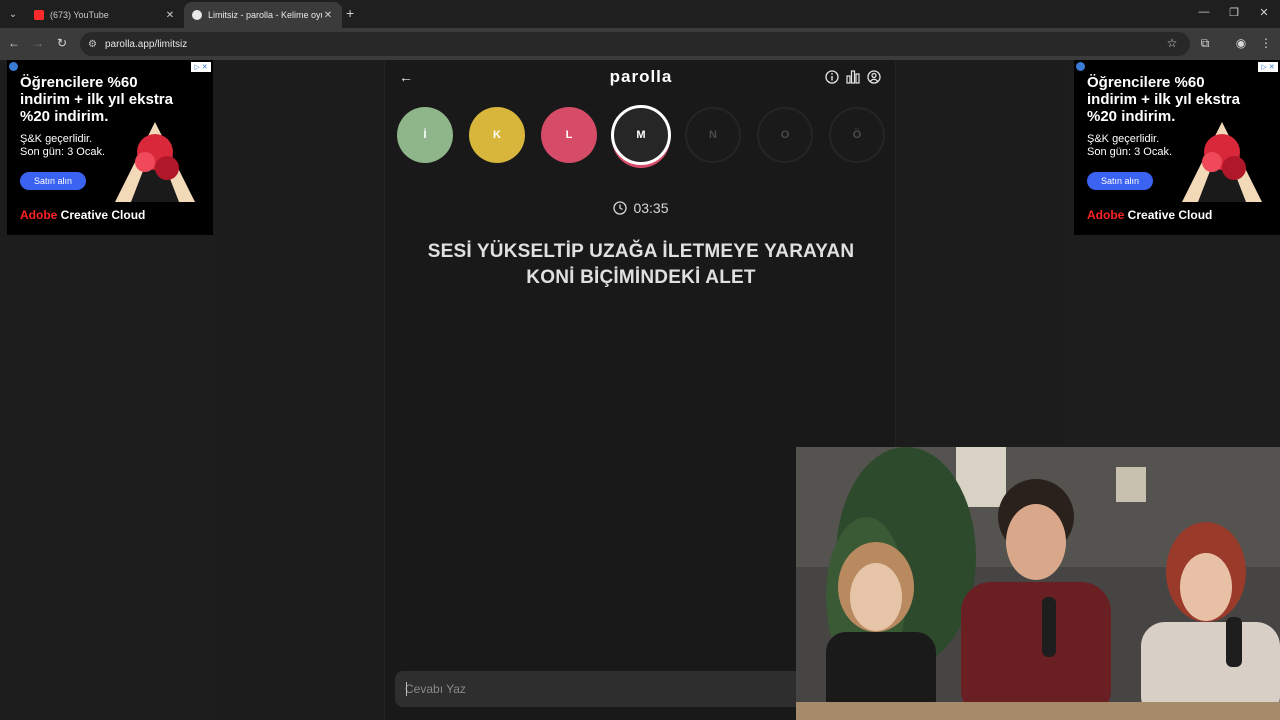 The width and height of the screenshot is (1280, 720). What do you see at coordinates (497, 135) in the screenshot?
I see `letter-circle: K` at bounding box center [497, 135].